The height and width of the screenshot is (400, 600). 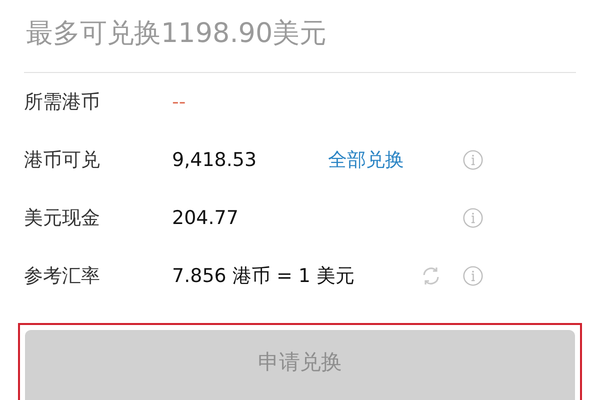 I want to click on field-label: 所需港币, so click(x=62, y=102).